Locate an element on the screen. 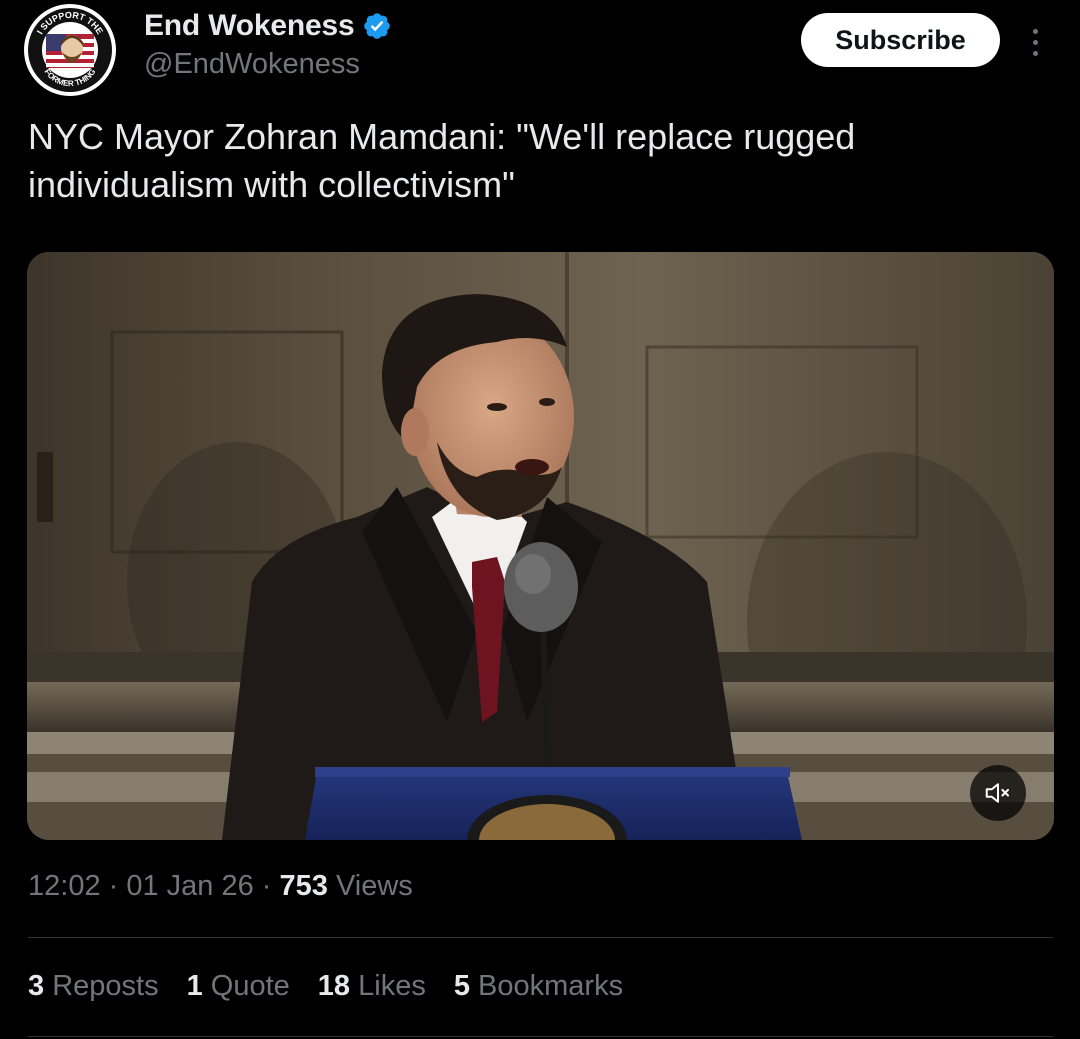 This screenshot has width=1080, height=1039. likes-label: Likes is located at coordinates (388, 986).